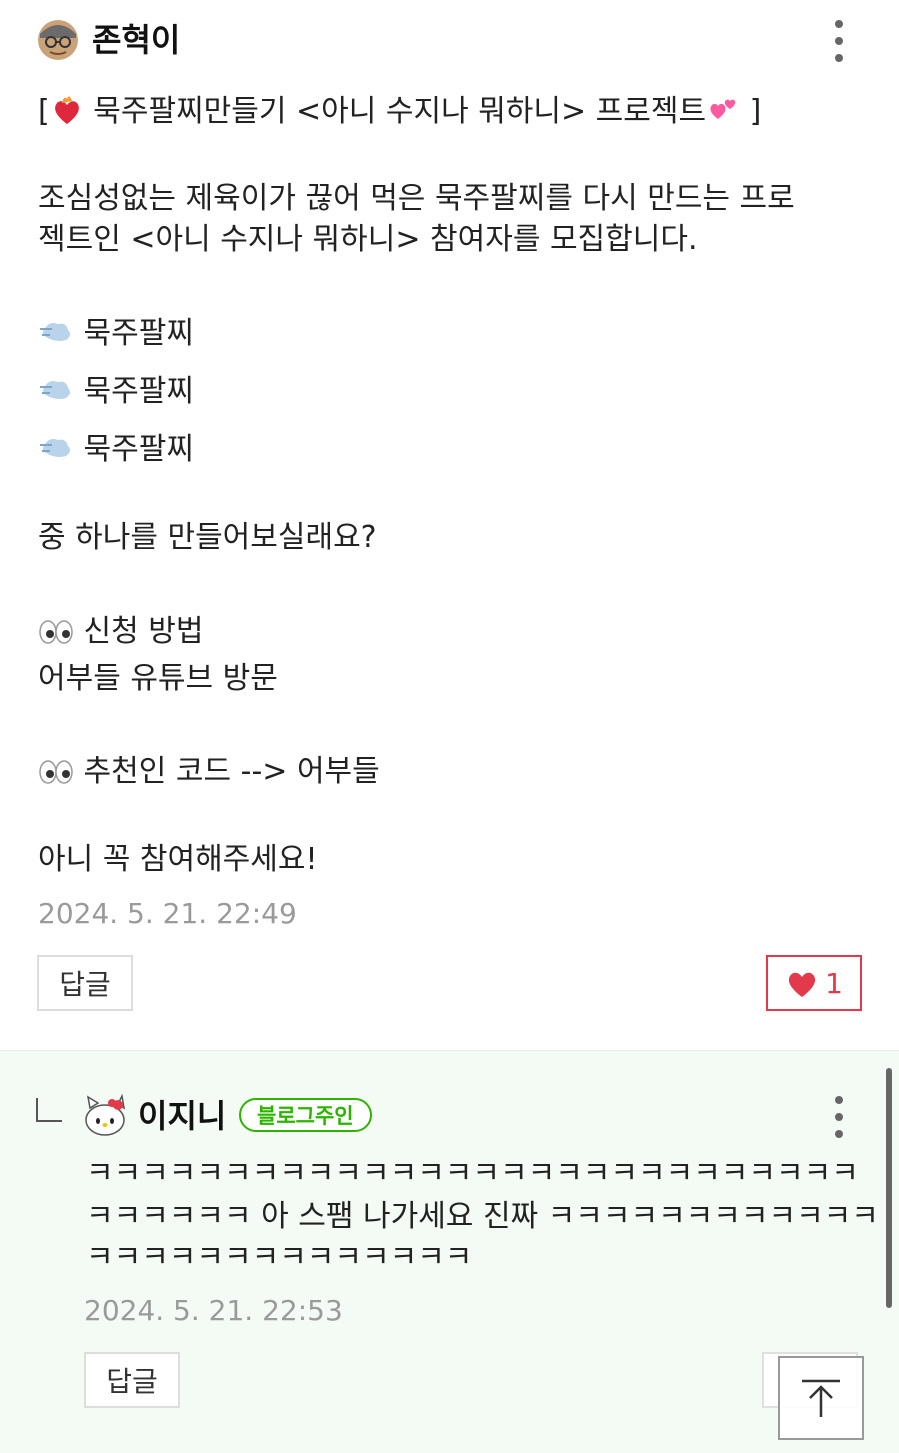  I want to click on blog-owner-badge: 블로그주인, so click(305, 1115).